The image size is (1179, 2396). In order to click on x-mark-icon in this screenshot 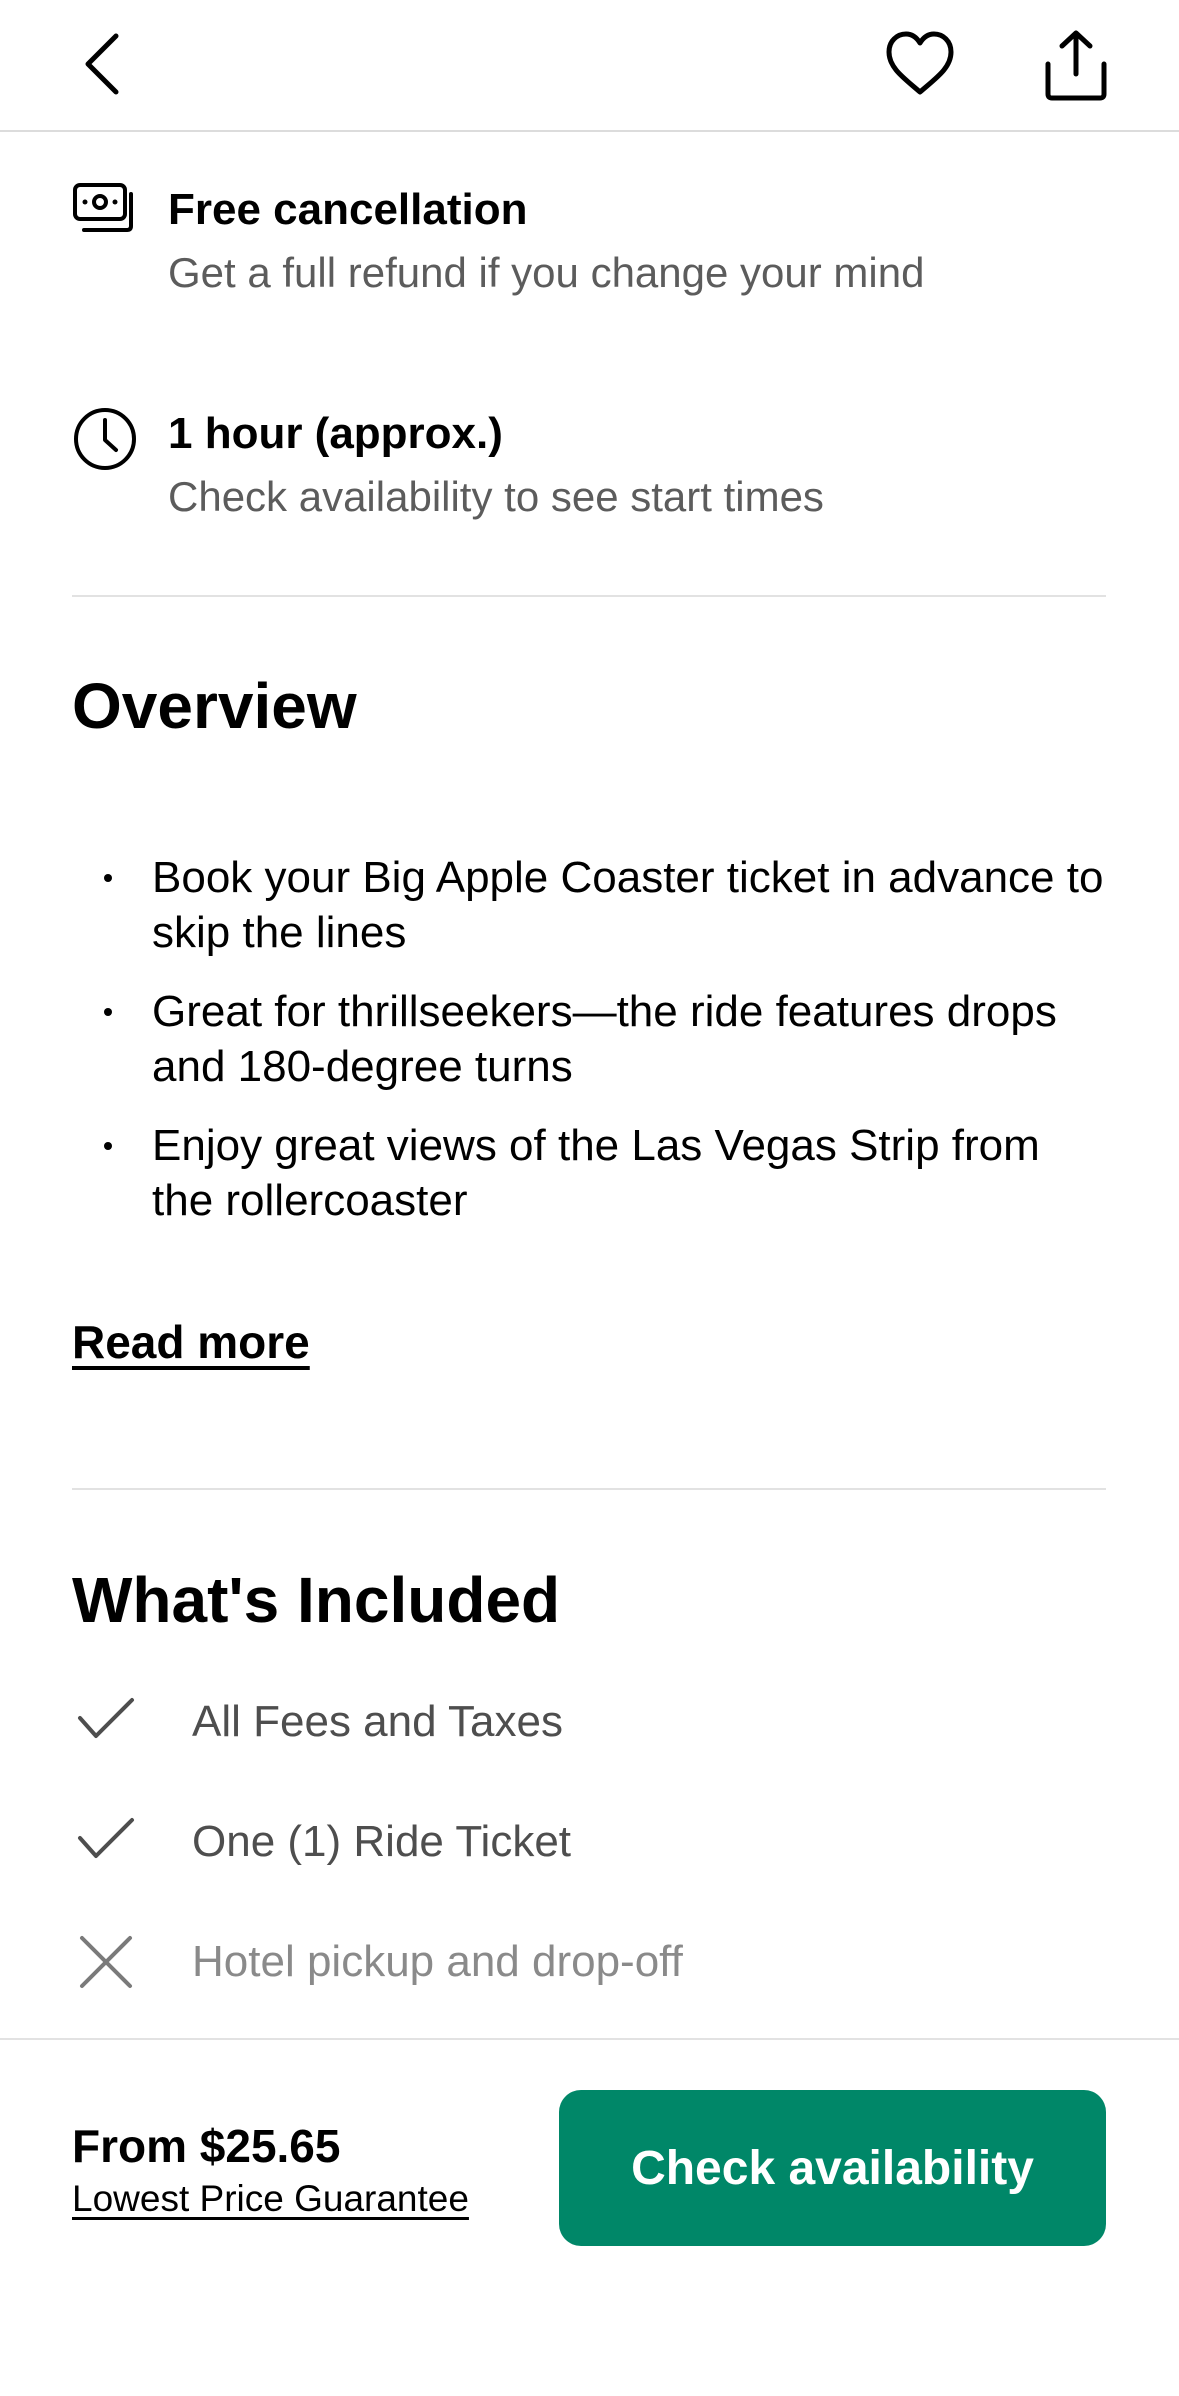, I will do `click(106, 1964)`.